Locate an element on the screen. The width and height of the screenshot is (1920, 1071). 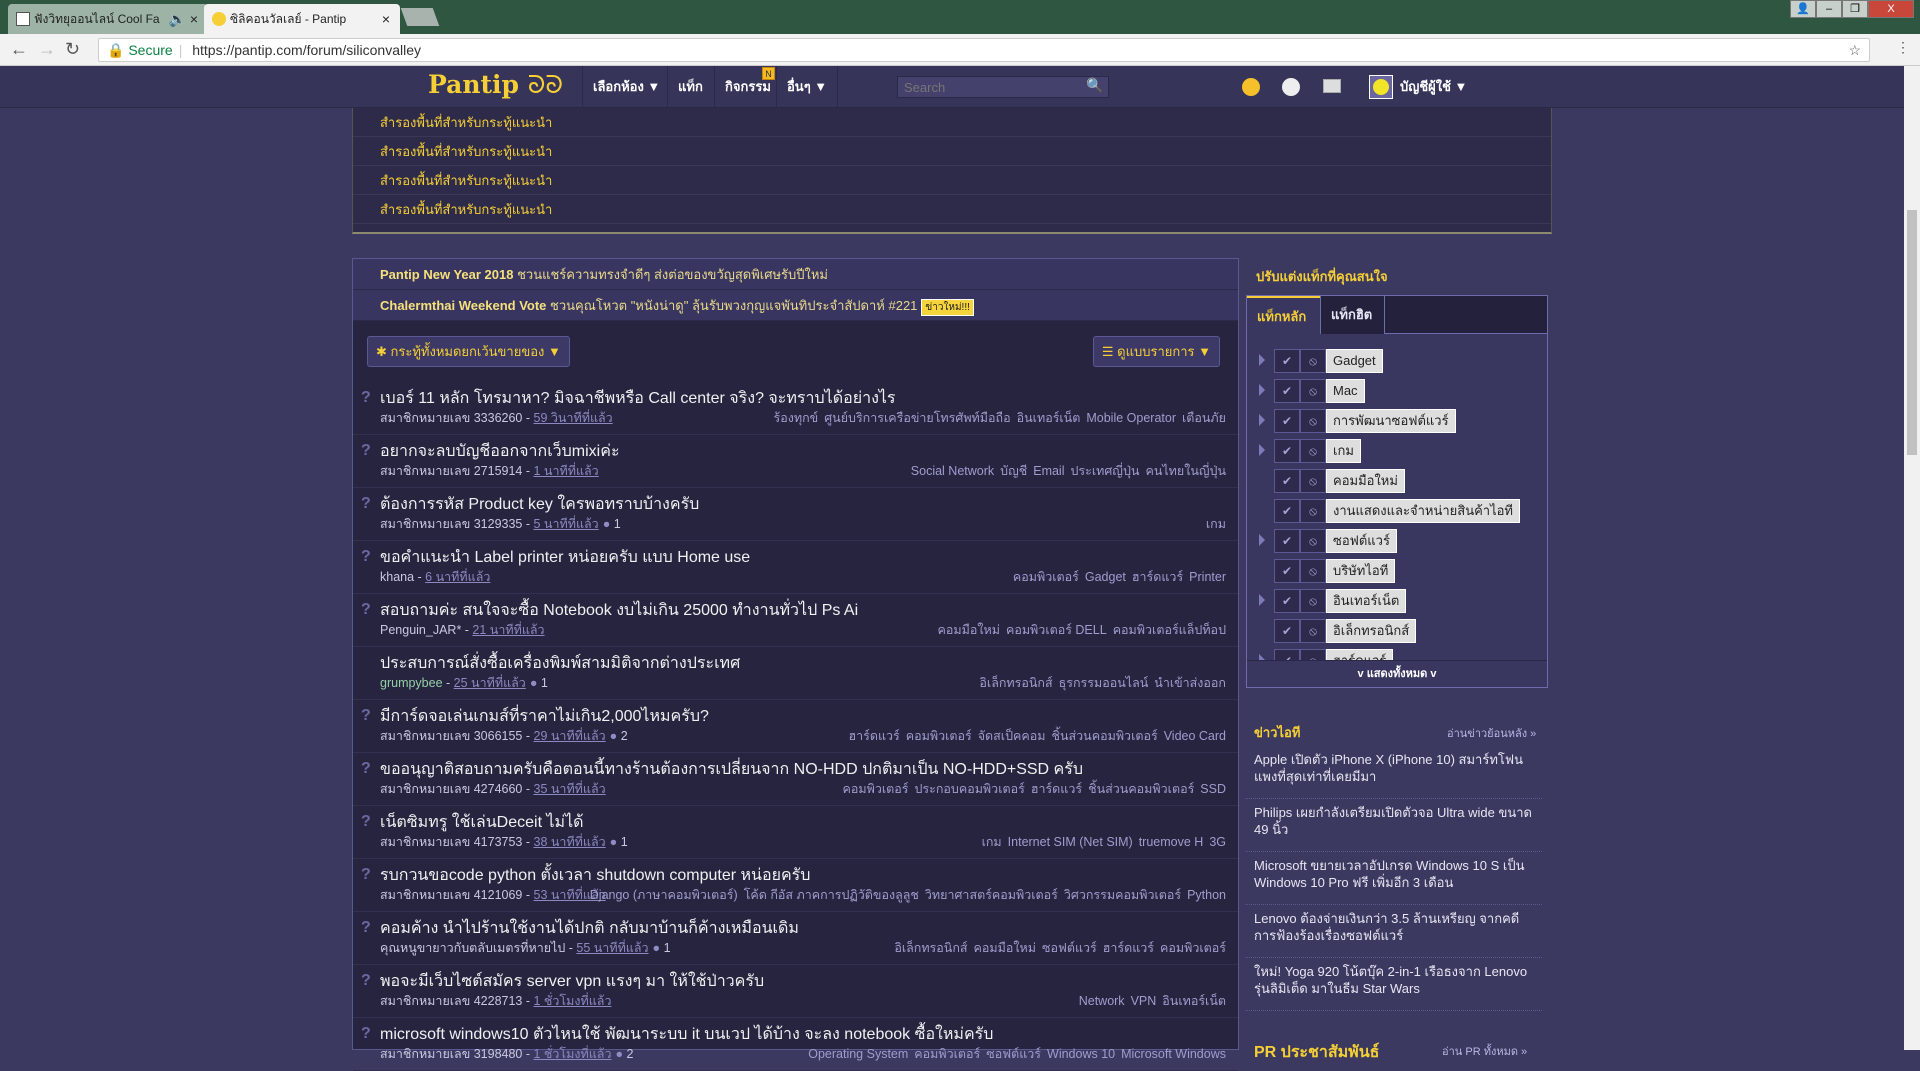
topic-tag: truemove H is located at coordinates (1171, 842).